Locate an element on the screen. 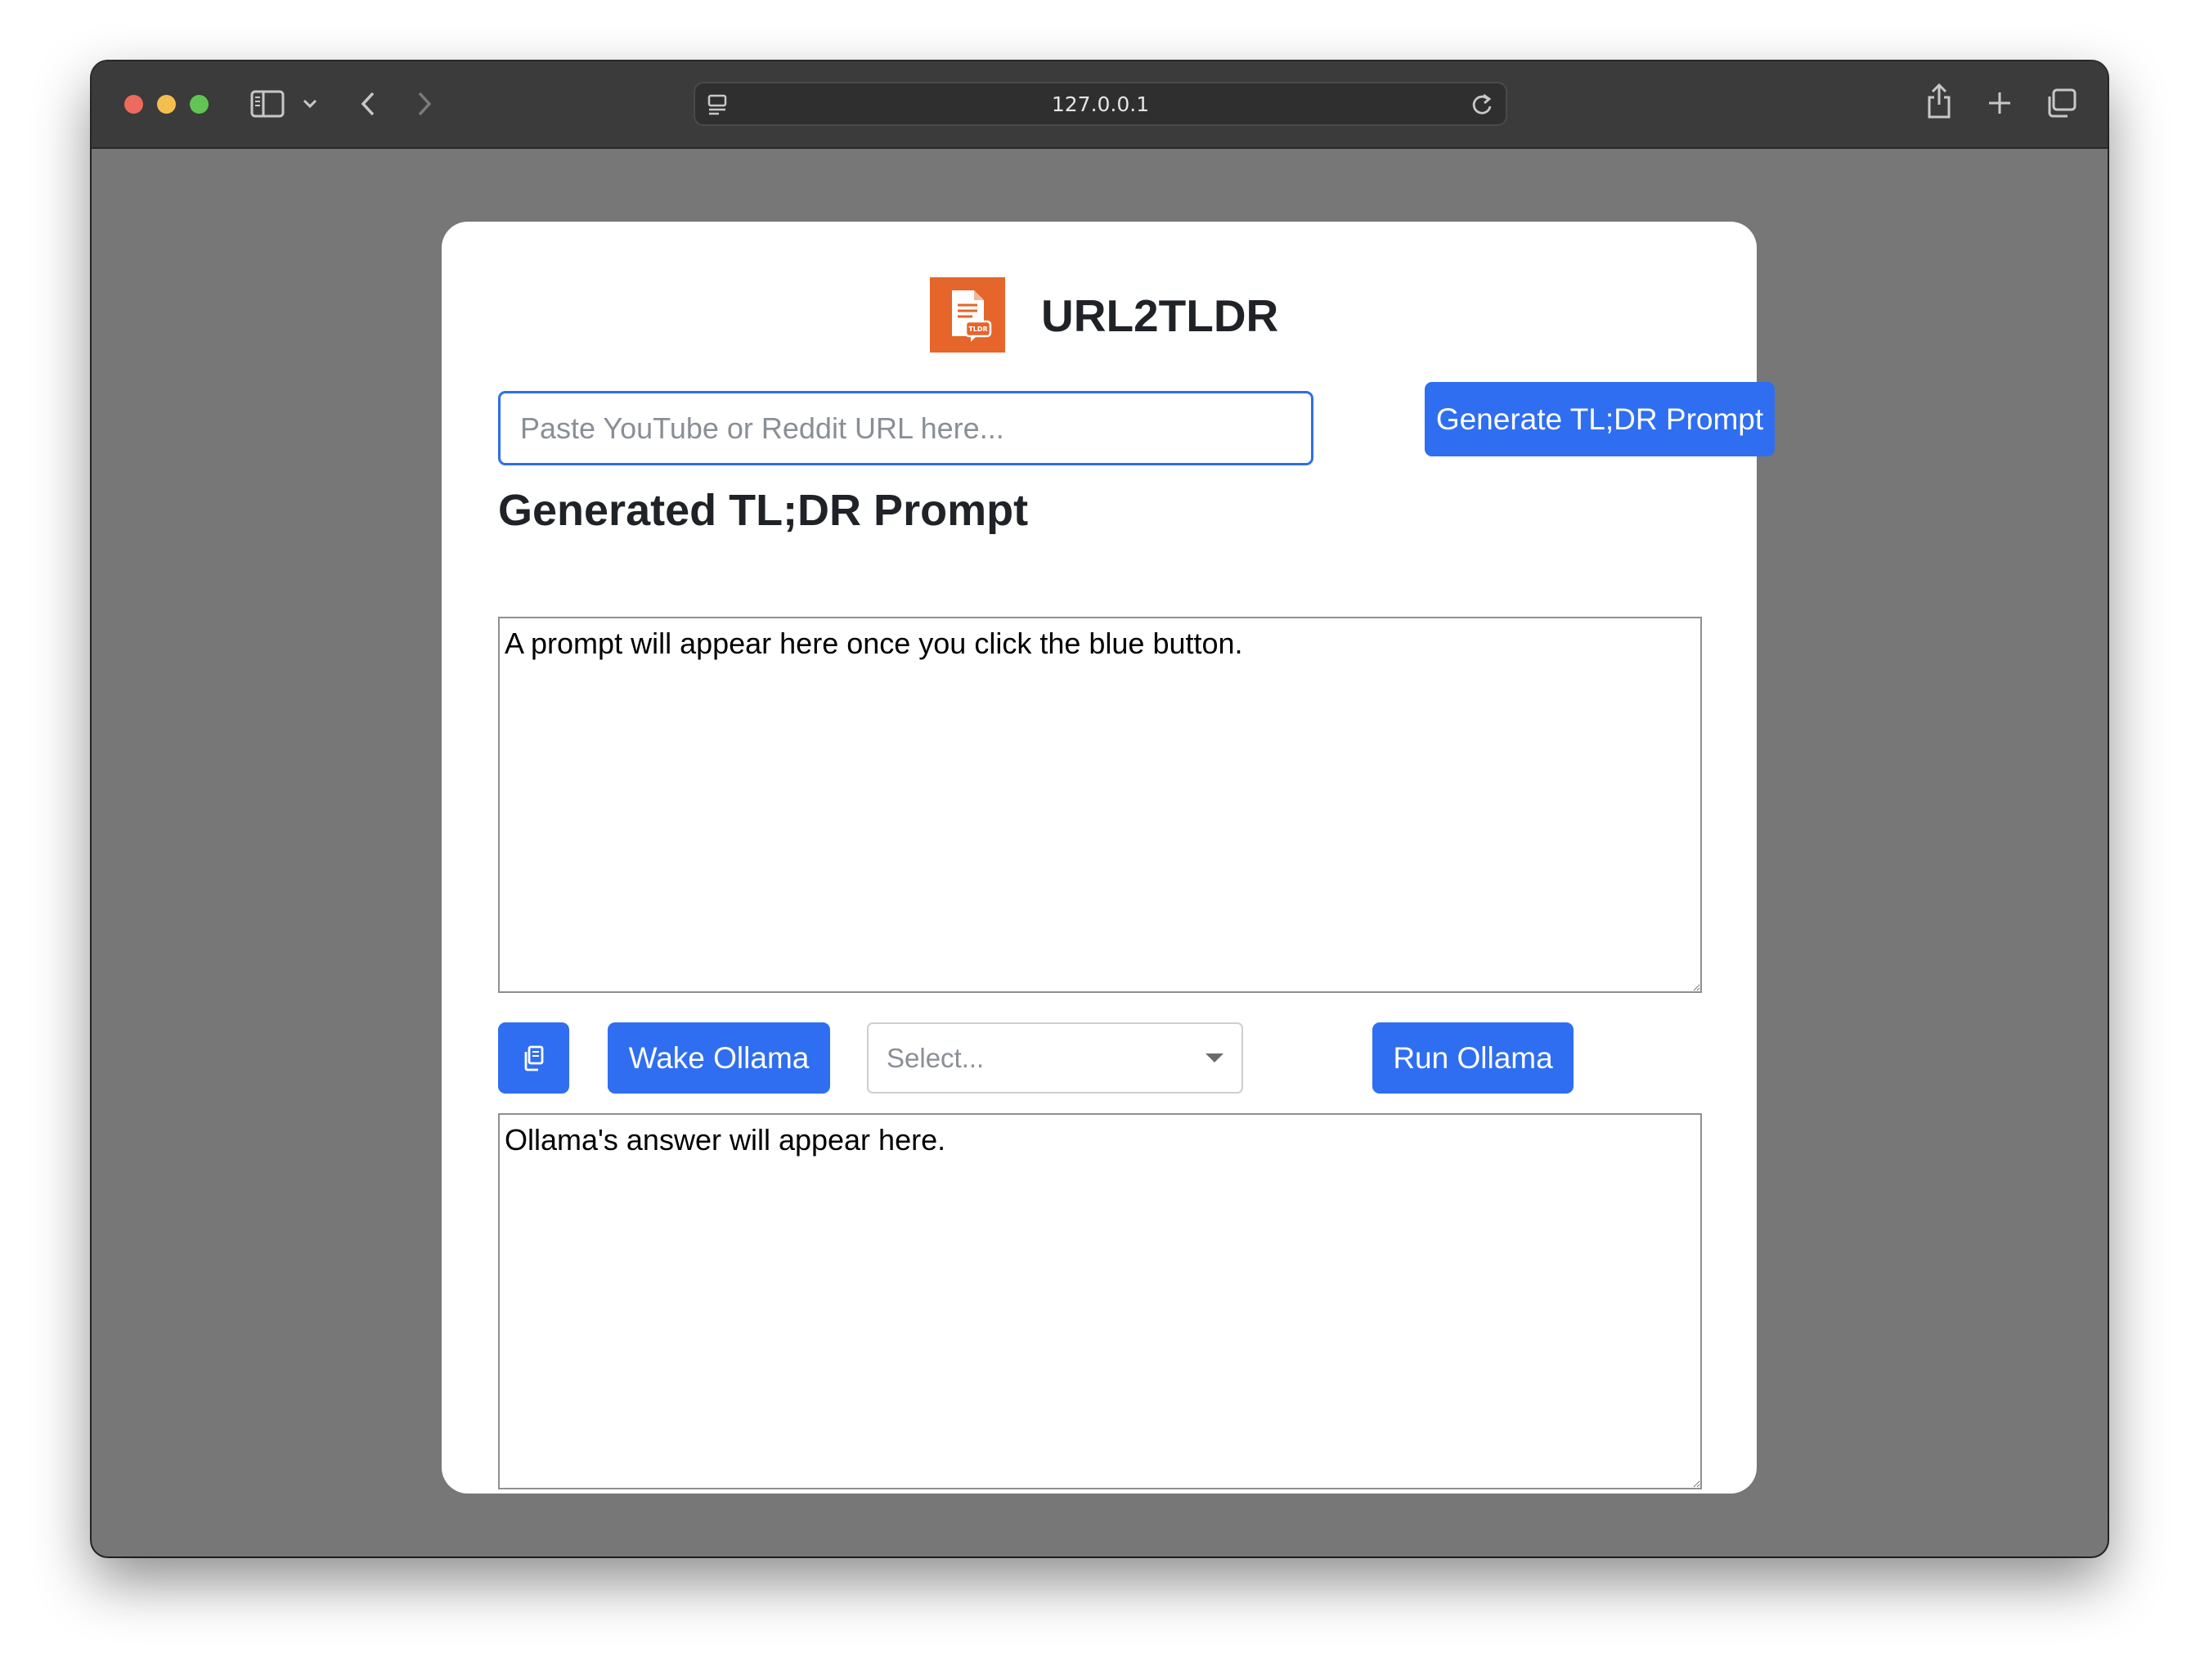  app-title: URL2TLDR is located at coordinates (1160, 315).